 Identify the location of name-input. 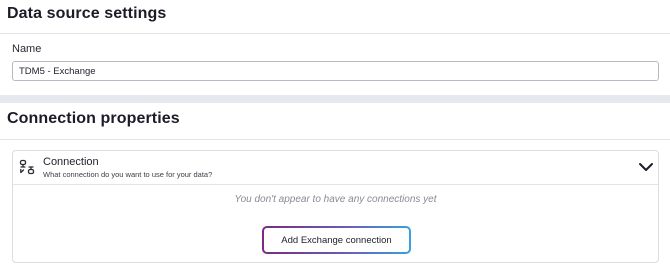
(335, 71).